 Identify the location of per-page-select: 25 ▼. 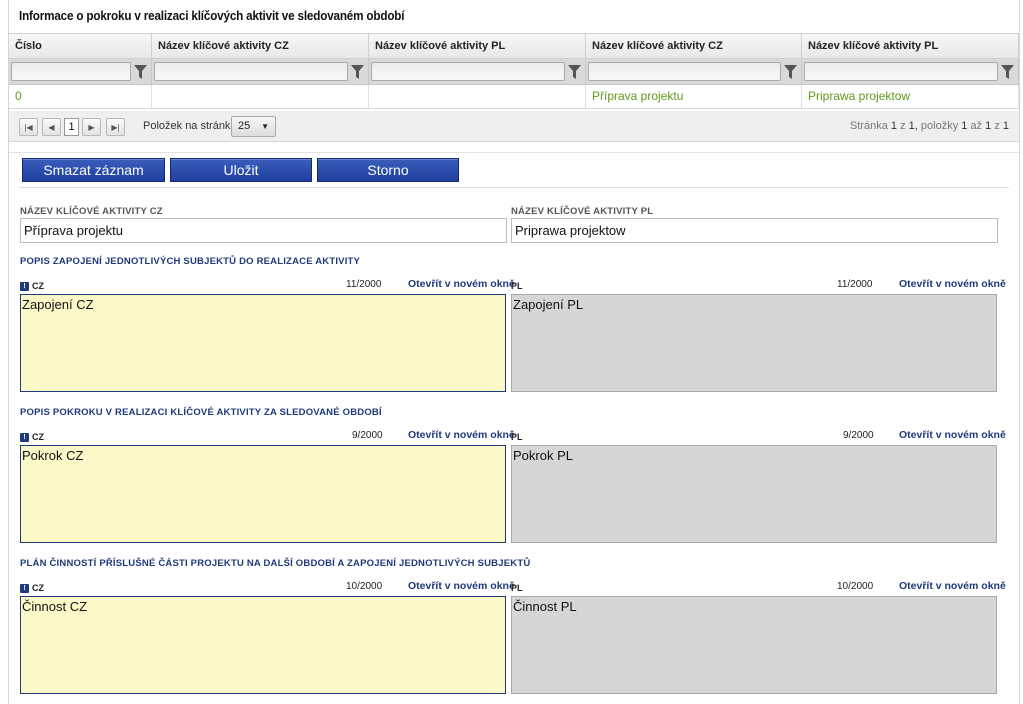
(253, 126).